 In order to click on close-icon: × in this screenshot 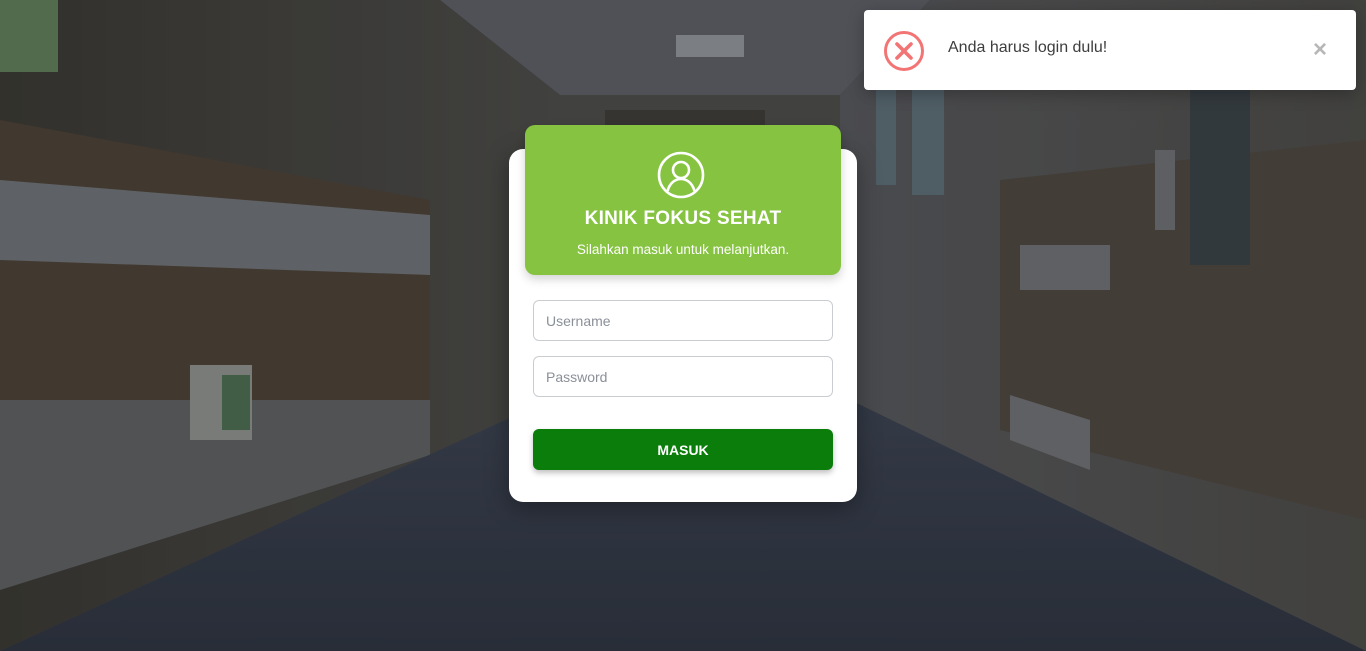, I will do `click(1320, 50)`.